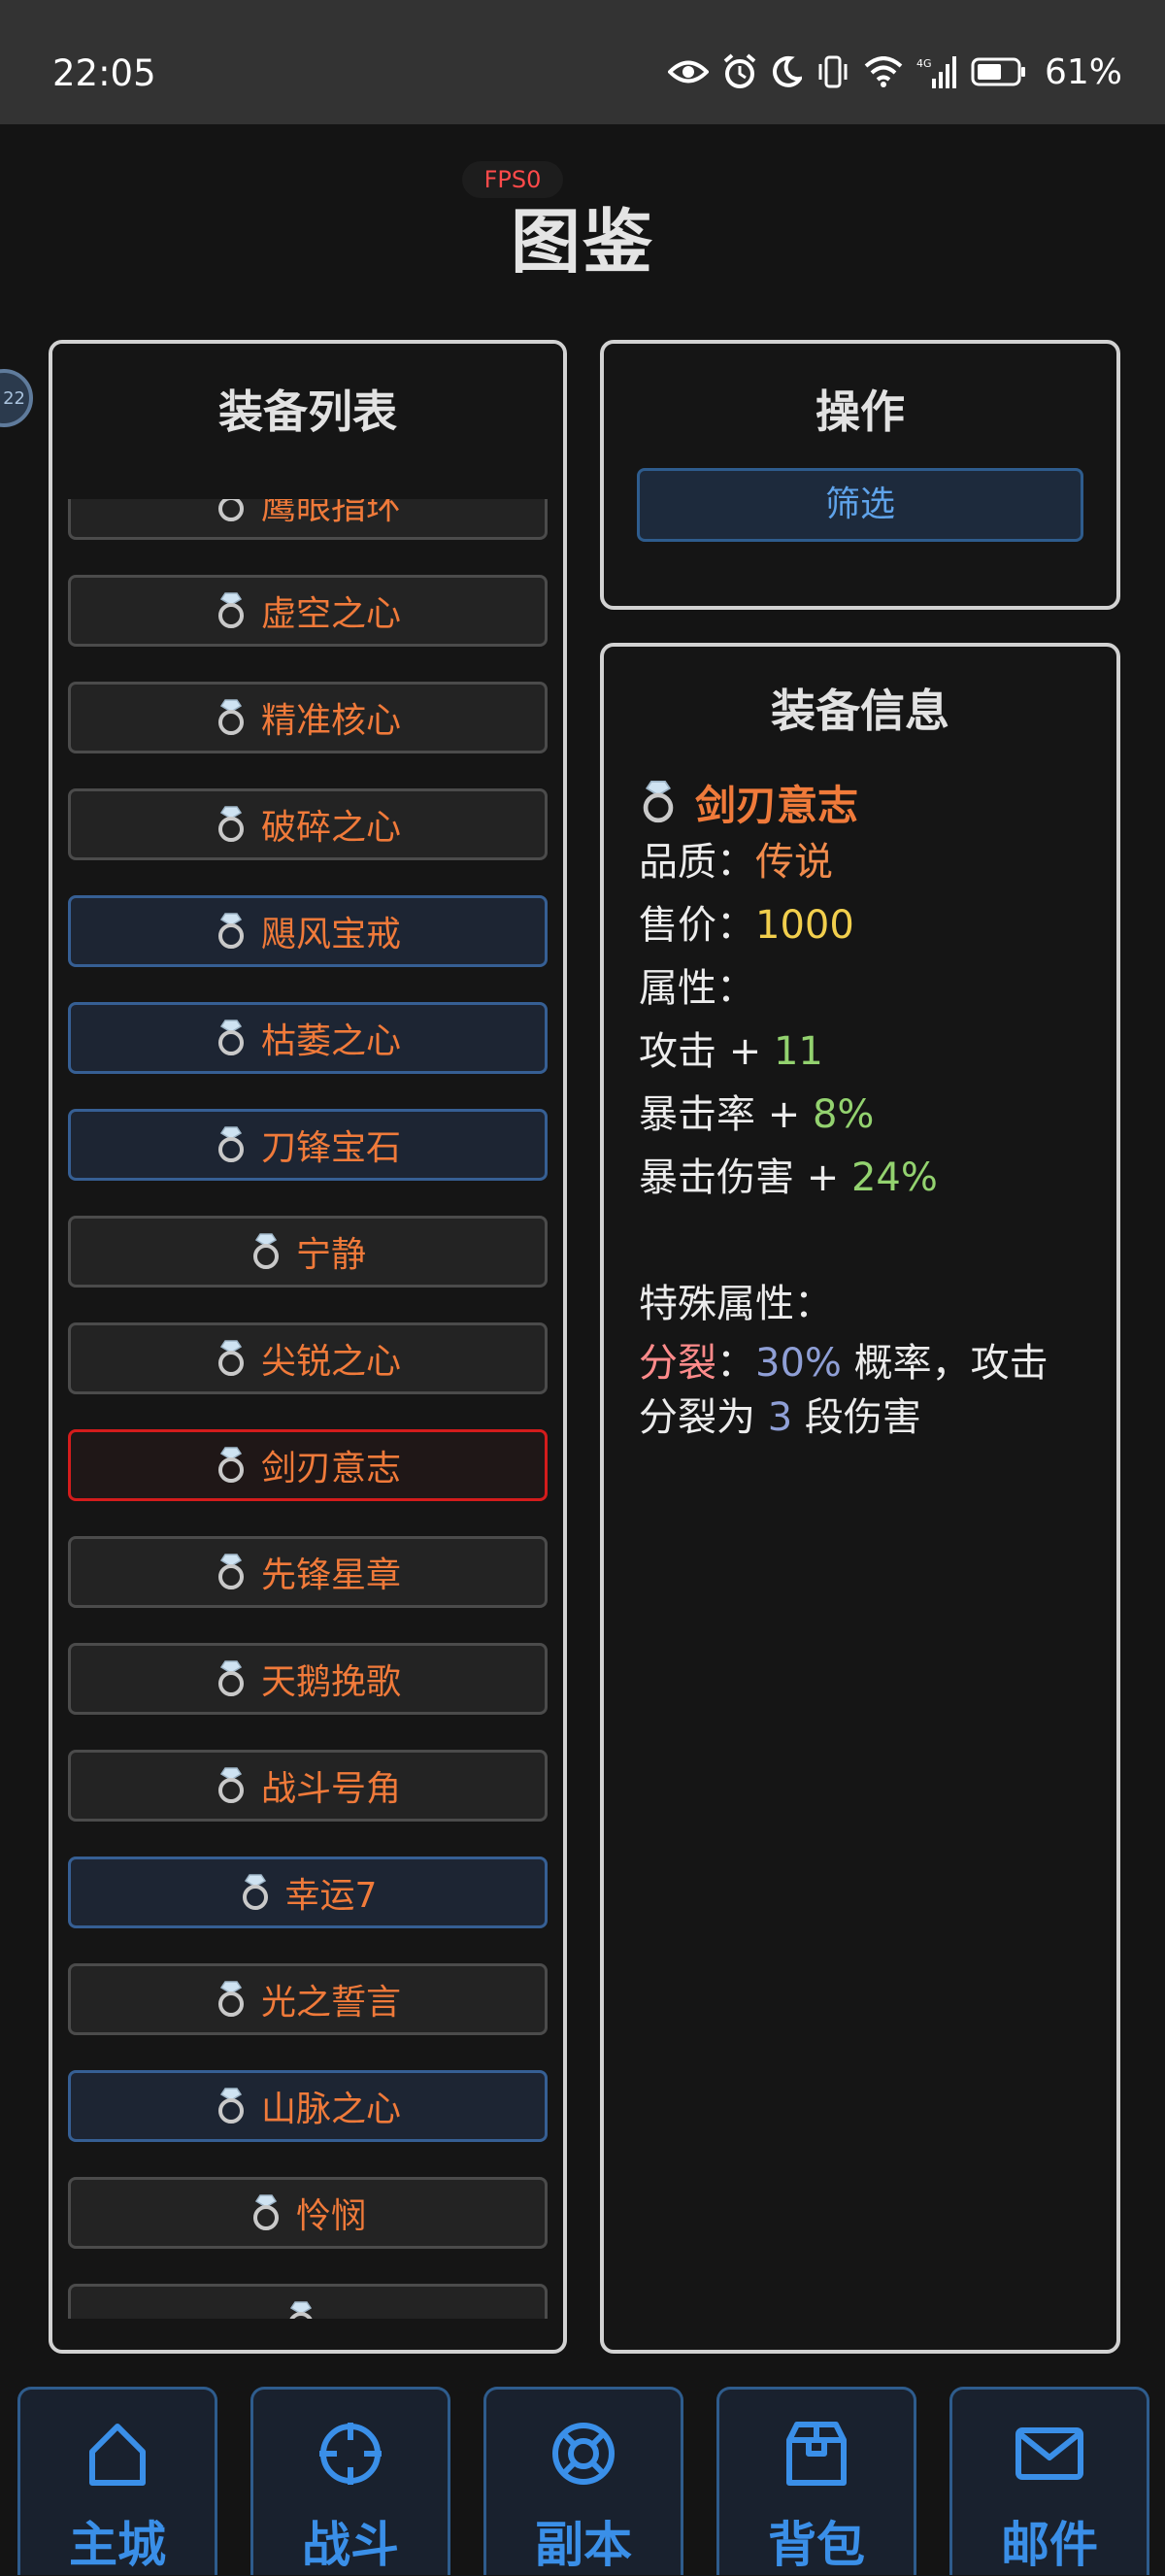  What do you see at coordinates (330, 2110) in the screenshot?
I see `equipment-item-label: 山脉之心` at bounding box center [330, 2110].